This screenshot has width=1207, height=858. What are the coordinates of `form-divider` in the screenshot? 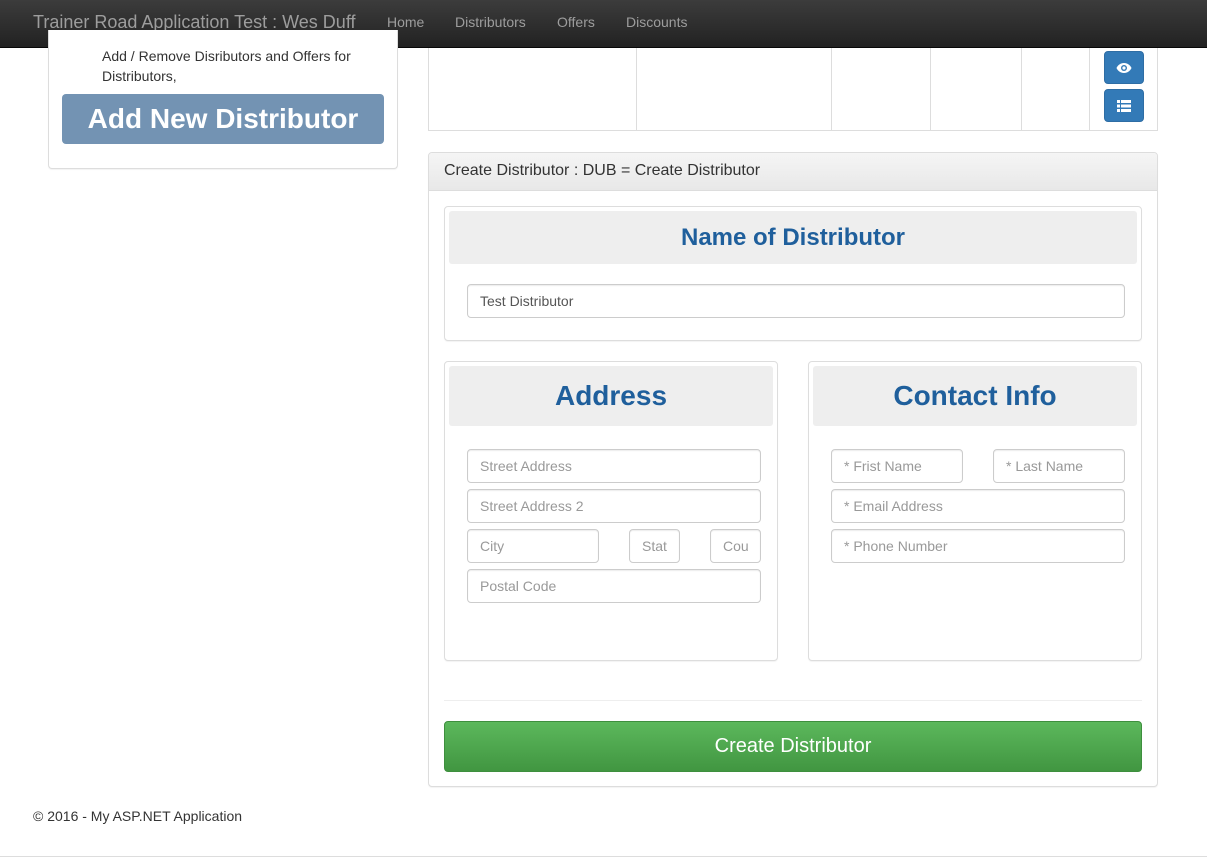 It's located at (793, 700).